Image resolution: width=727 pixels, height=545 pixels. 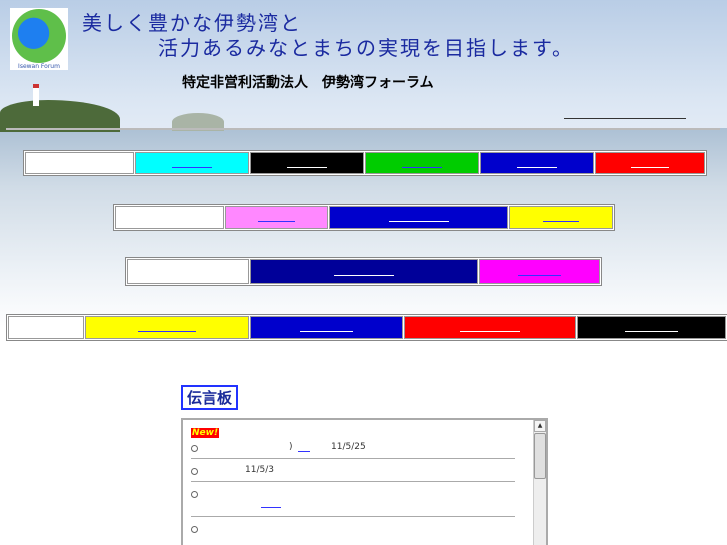 I want to click on new-badge: New!, so click(x=205, y=433).